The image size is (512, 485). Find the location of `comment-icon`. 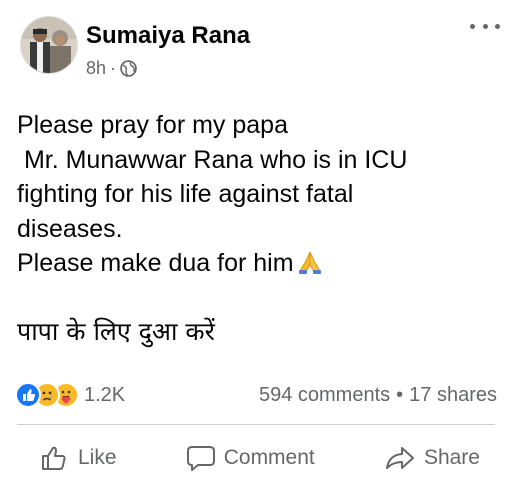

comment-icon is located at coordinates (200, 458).